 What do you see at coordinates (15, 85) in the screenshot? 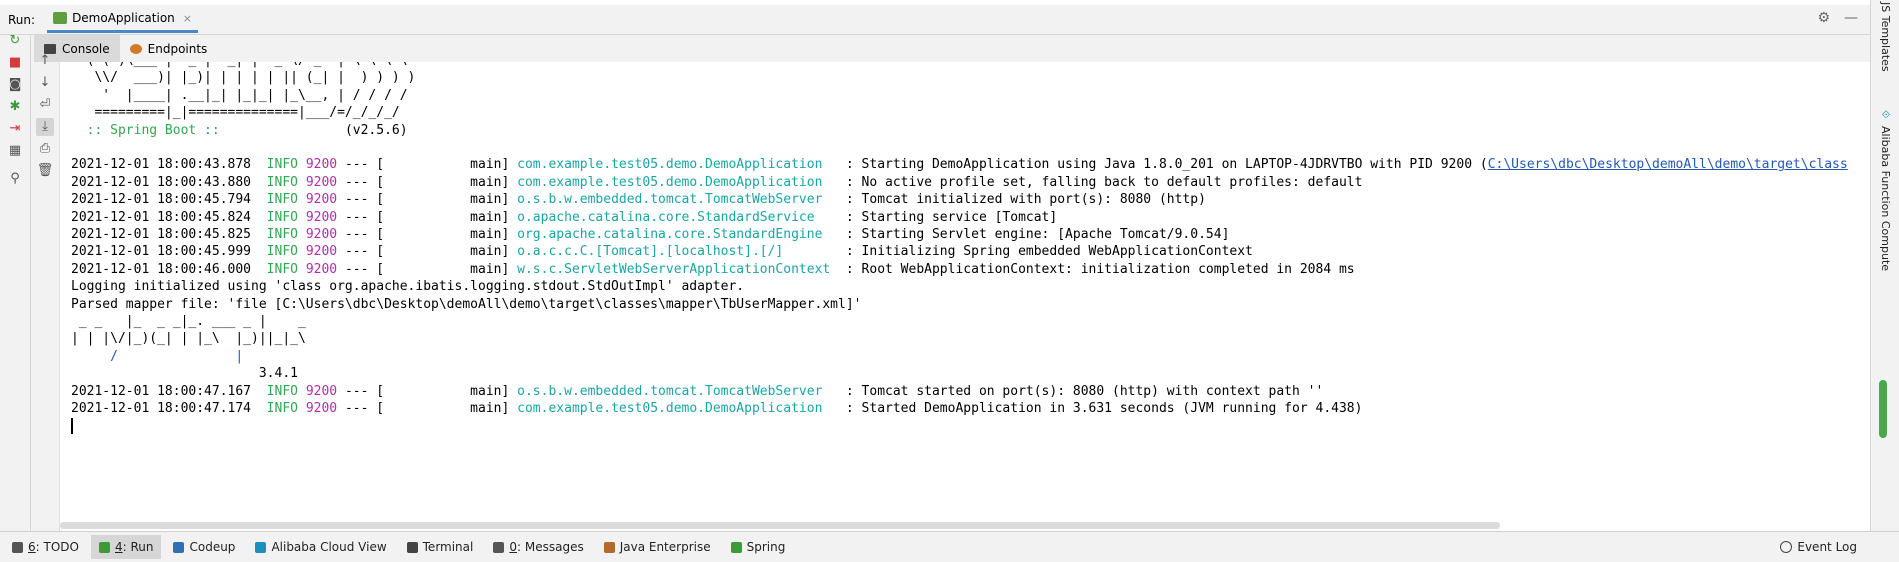
I see `camera-icon: ◙` at bounding box center [15, 85].